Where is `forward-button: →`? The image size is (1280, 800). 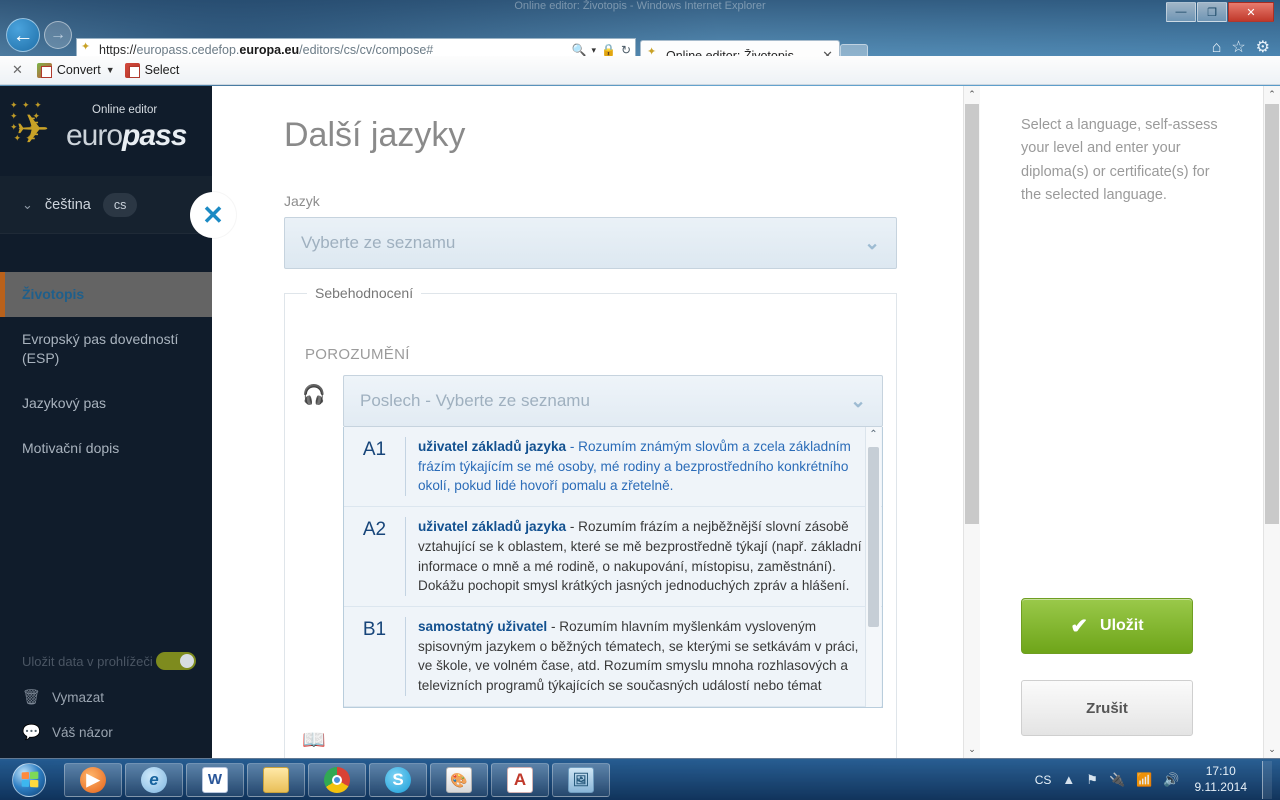
forward-button: → is located at coordinates (58, 35).